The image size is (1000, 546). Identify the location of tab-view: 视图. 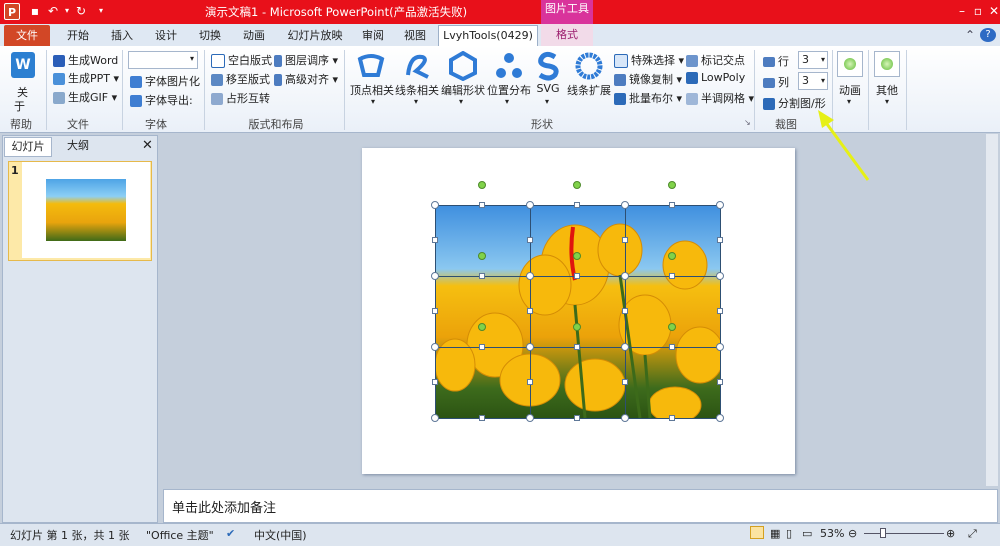
(415, 36).